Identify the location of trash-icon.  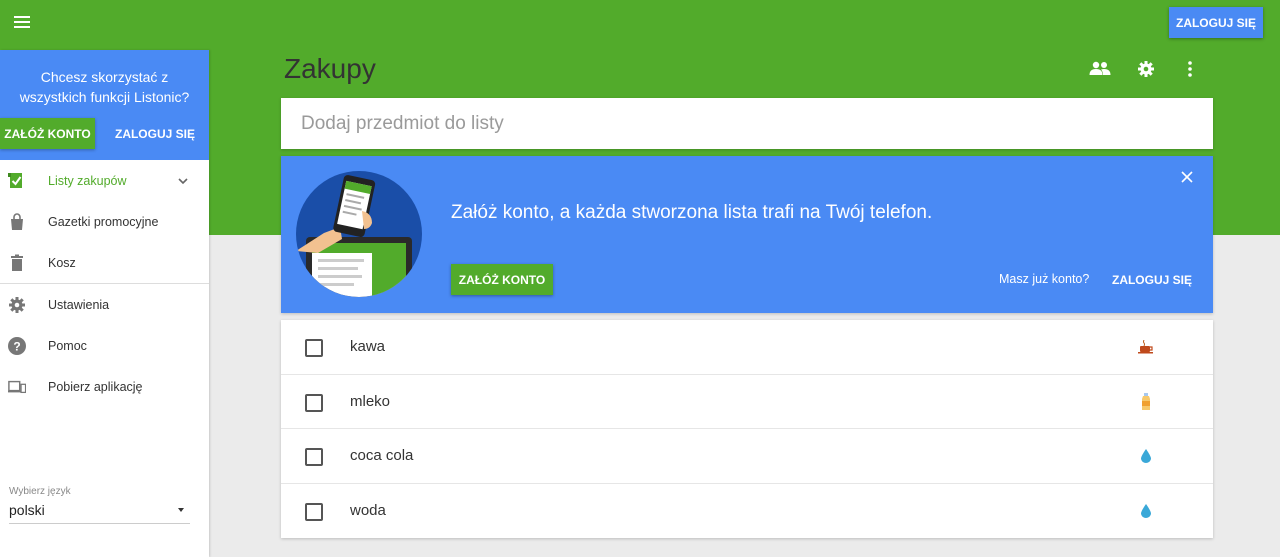
(17, 263).